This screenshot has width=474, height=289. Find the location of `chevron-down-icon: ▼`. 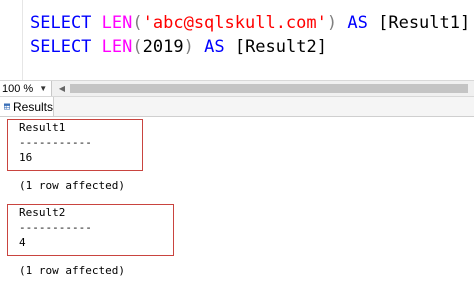

chevron-down-icon: ▼ is located at coordinates (43, 88).